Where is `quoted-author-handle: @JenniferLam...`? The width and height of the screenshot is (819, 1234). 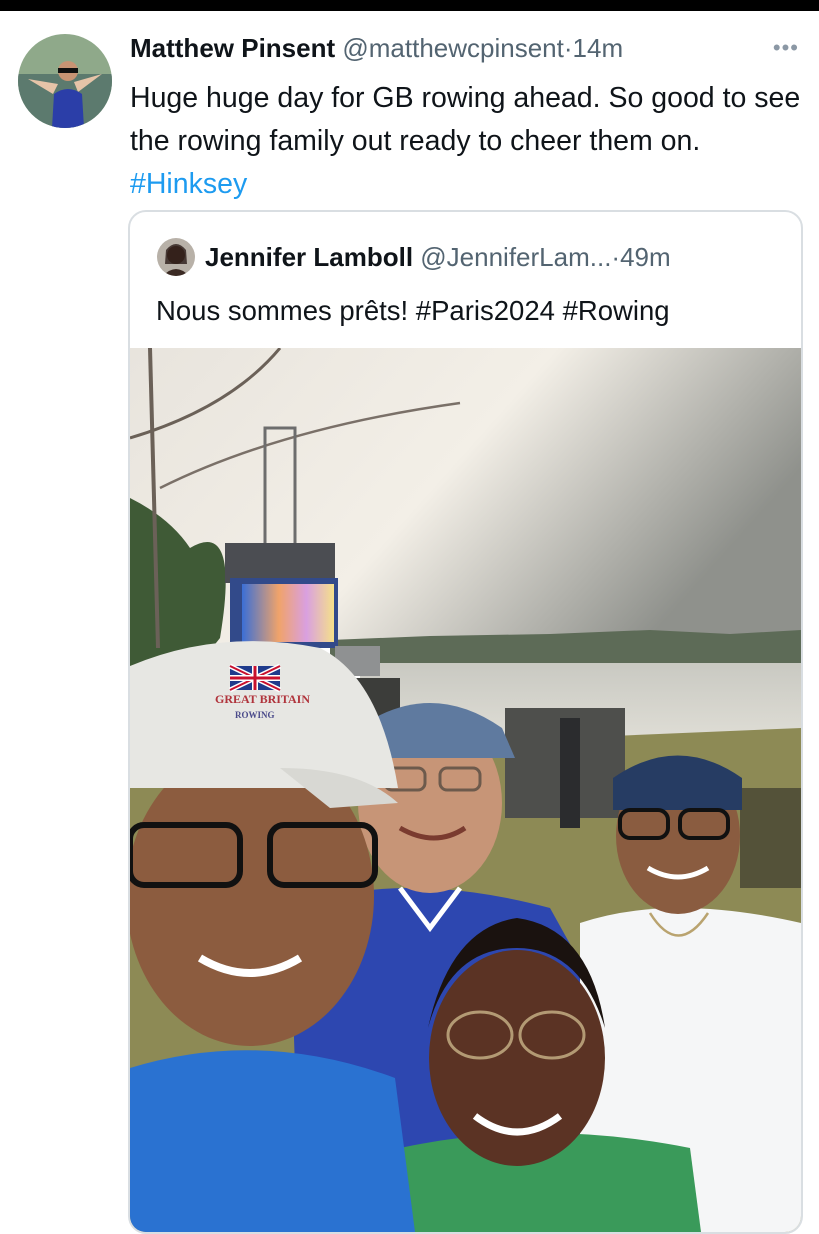 quoted-author-handle: @JenniferLam... is located at coordinates (516, 257).